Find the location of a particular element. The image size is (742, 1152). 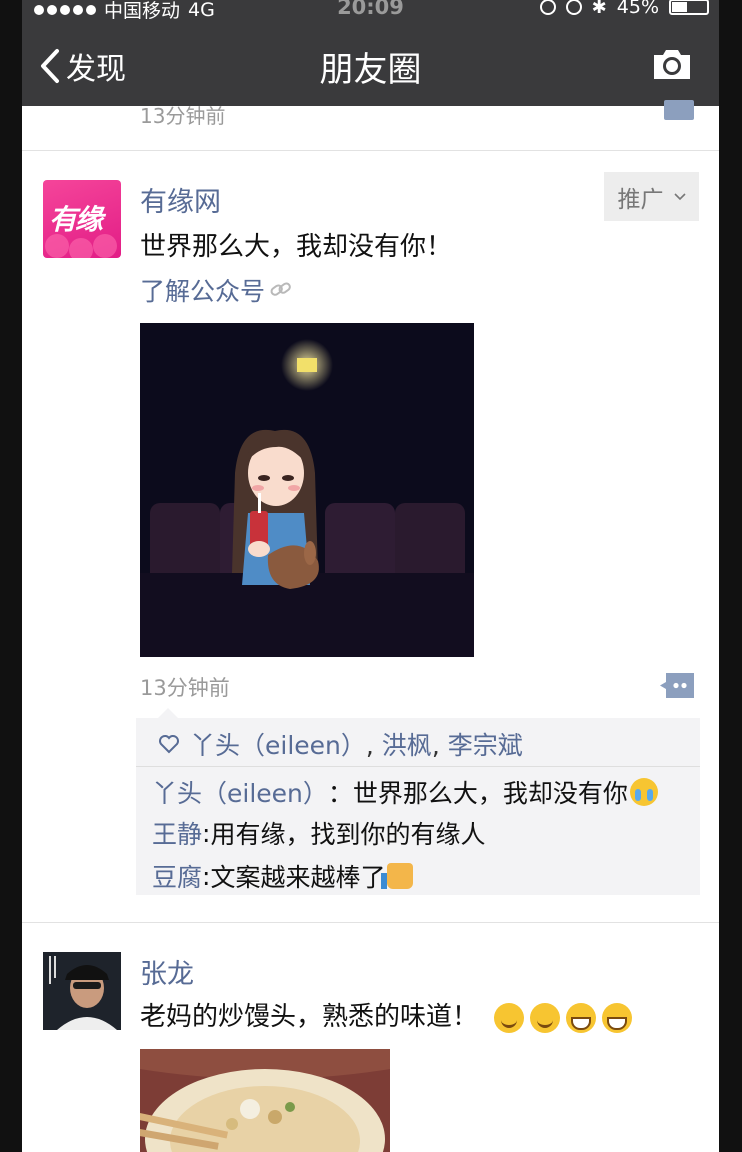

link-icon is located at coordinates (280, 289).